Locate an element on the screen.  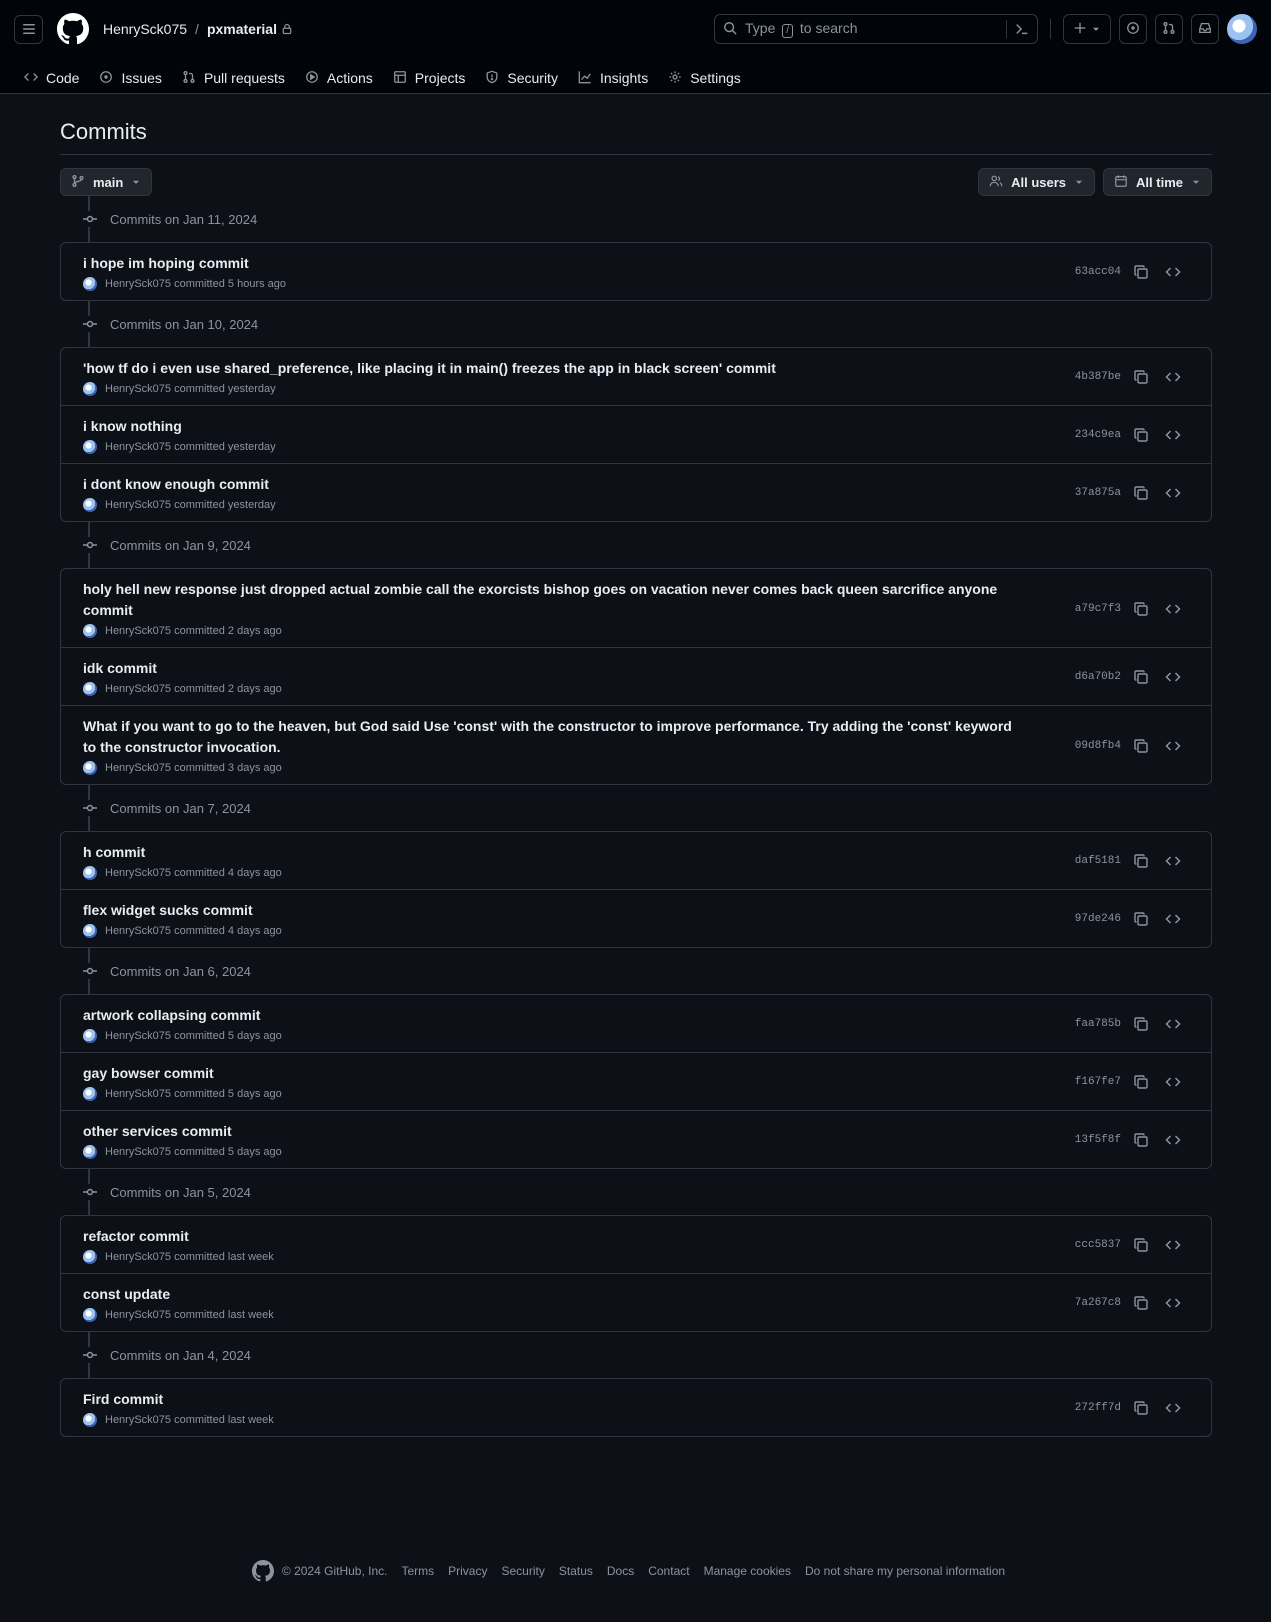
commit-sha-link: 63acc04 is located at coordinates (1097, 272).